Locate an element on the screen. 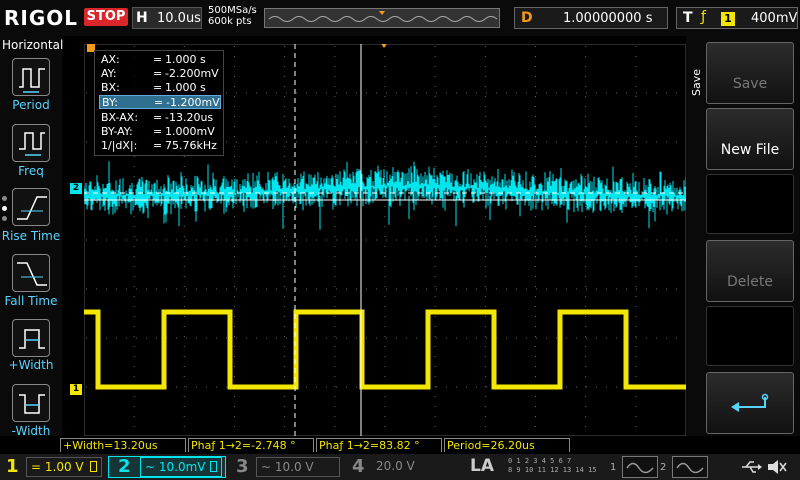  channel-2-scale-box: ~ 10.0mV is located at coordinates (181, 467).